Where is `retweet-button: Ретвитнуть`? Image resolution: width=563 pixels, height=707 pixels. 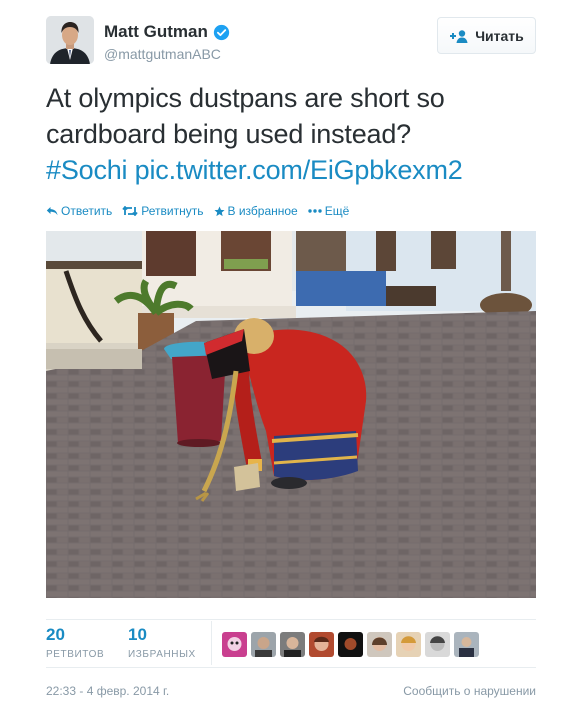 retweet-button: Ретвитнуть is located at coordinates (163, 211).